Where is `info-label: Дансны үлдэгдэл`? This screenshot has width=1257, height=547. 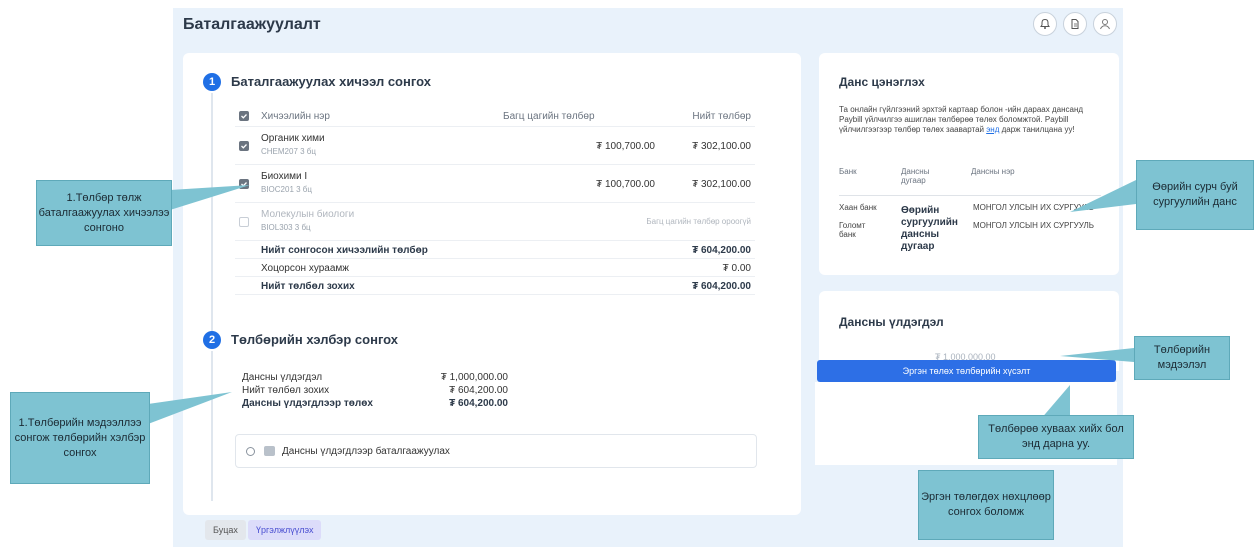
info-label: Дансны үлдэгдэл is located at coordinates (282, 377).